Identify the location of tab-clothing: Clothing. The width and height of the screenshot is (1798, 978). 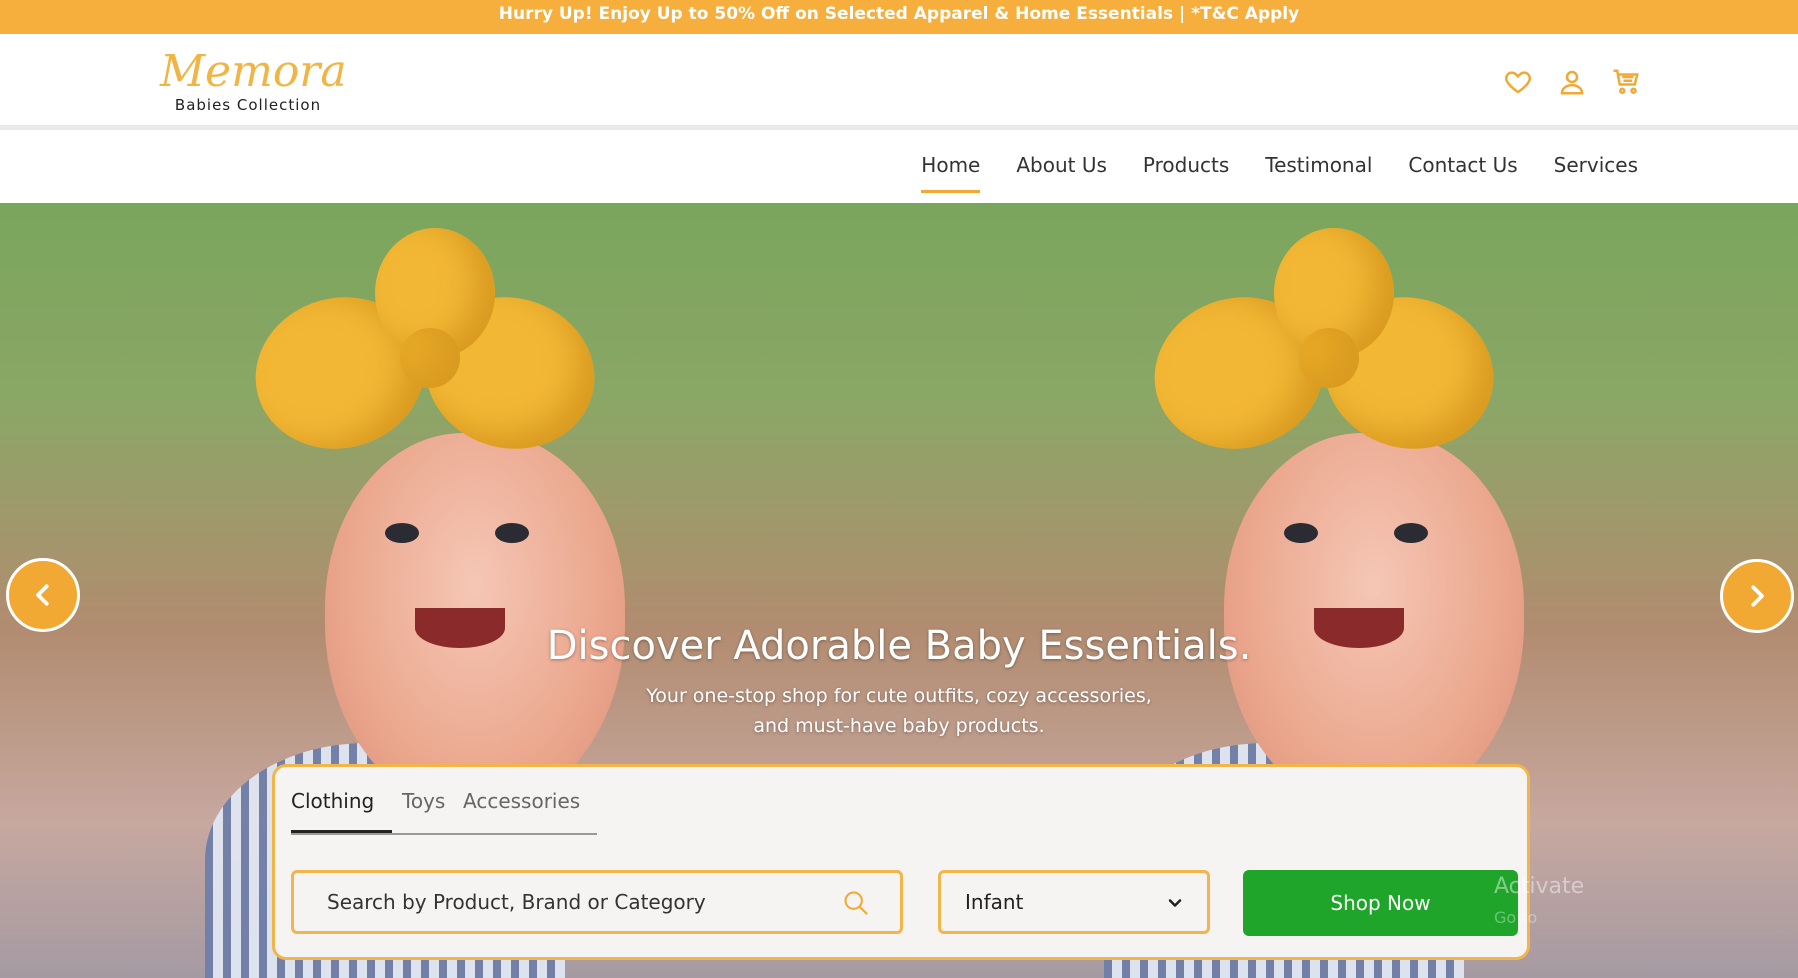
(332, 801).